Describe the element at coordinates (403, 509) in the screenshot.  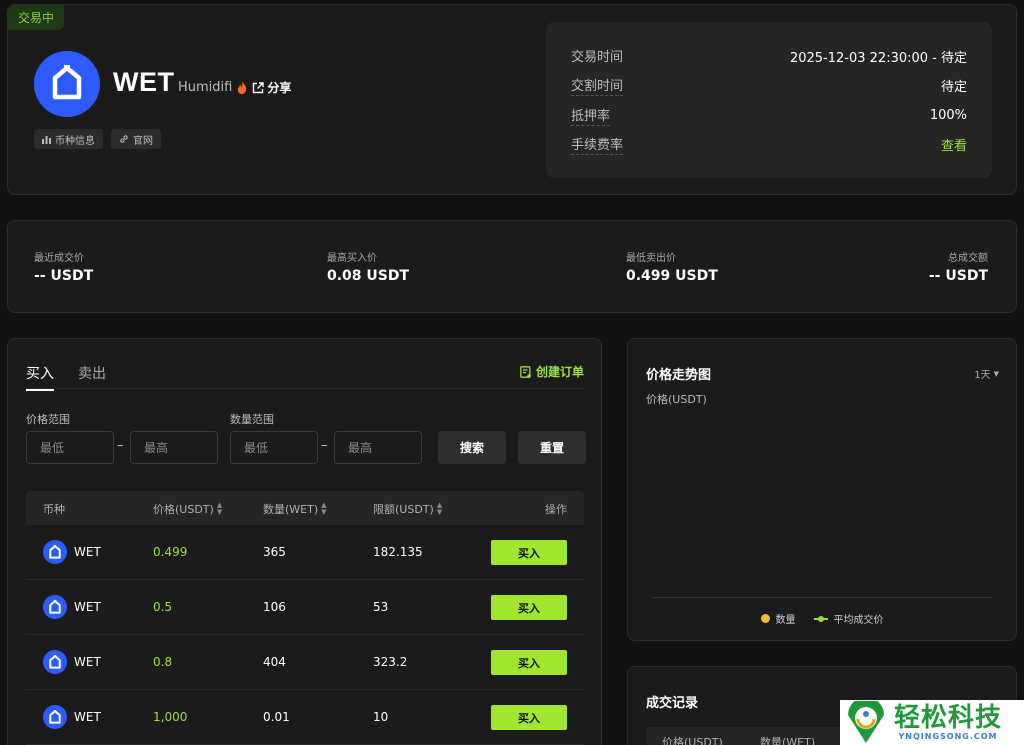
I see `col-limit-label: 限额(USDT)` at that location.